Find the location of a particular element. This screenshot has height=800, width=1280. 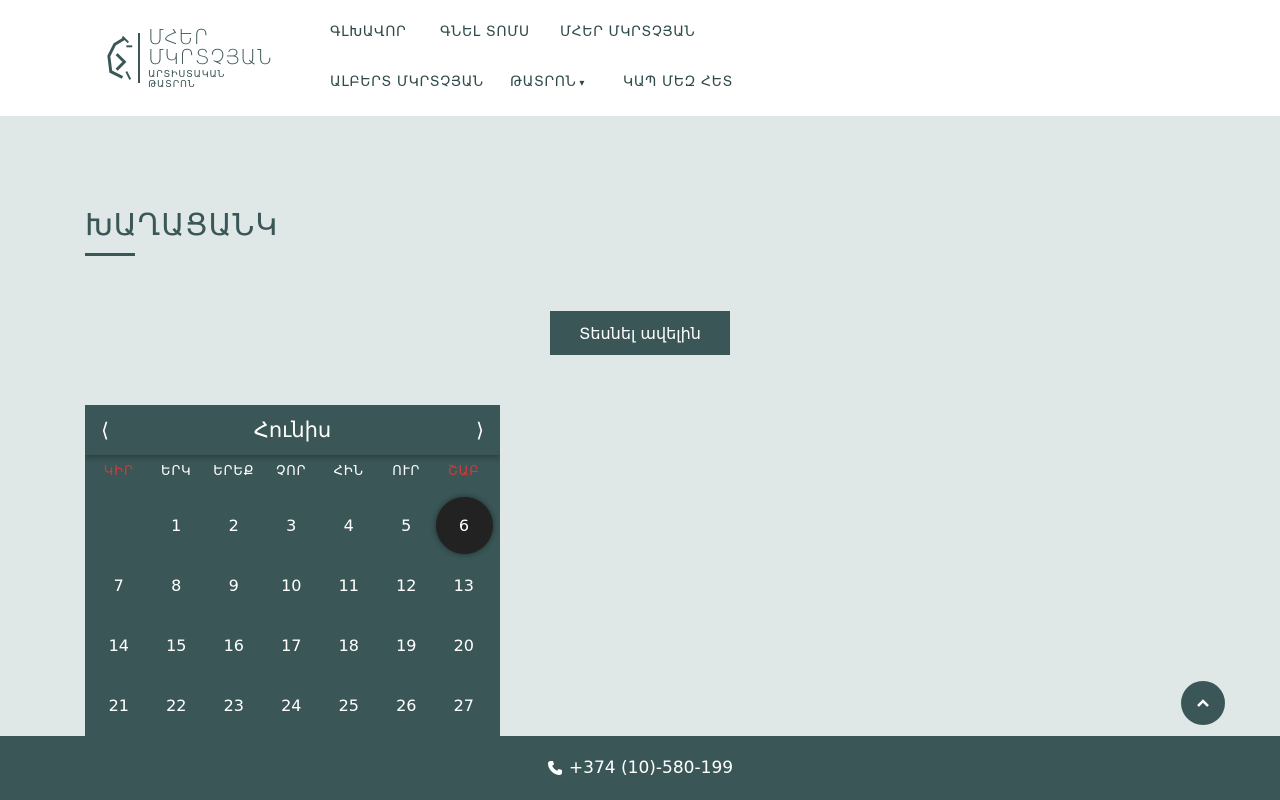

nav-home: ԳԼԽԱՎՈՐ is located at coordinates (368, 32).